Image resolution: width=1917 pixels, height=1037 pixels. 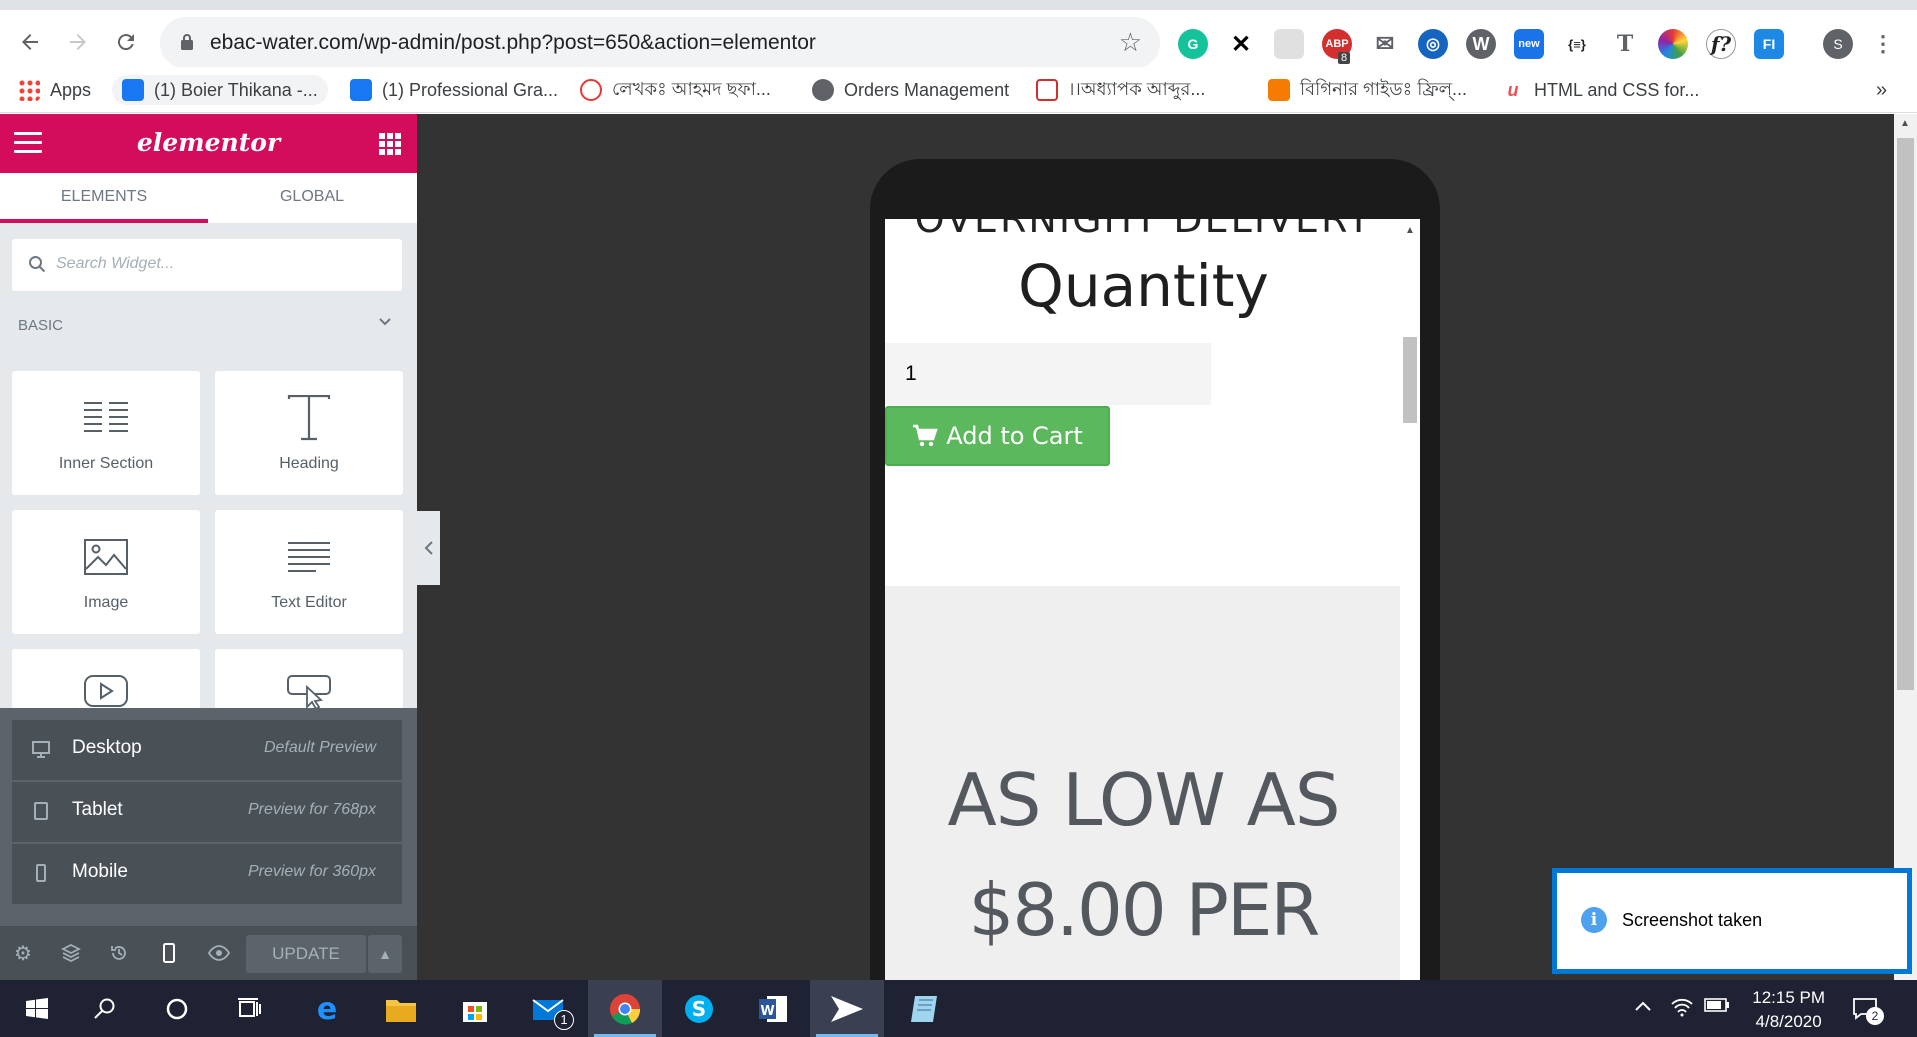 I want to click on bookmark-orders-management: Orders Management, so click(x=910, y=90).